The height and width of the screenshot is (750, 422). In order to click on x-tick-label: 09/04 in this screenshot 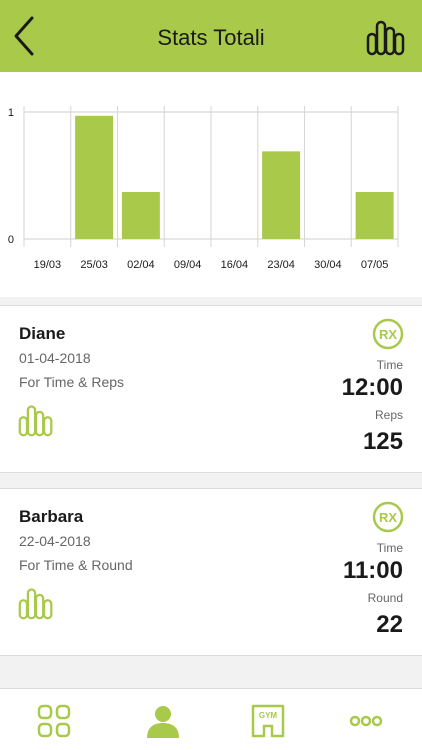, I will do `click(188, 265)`.